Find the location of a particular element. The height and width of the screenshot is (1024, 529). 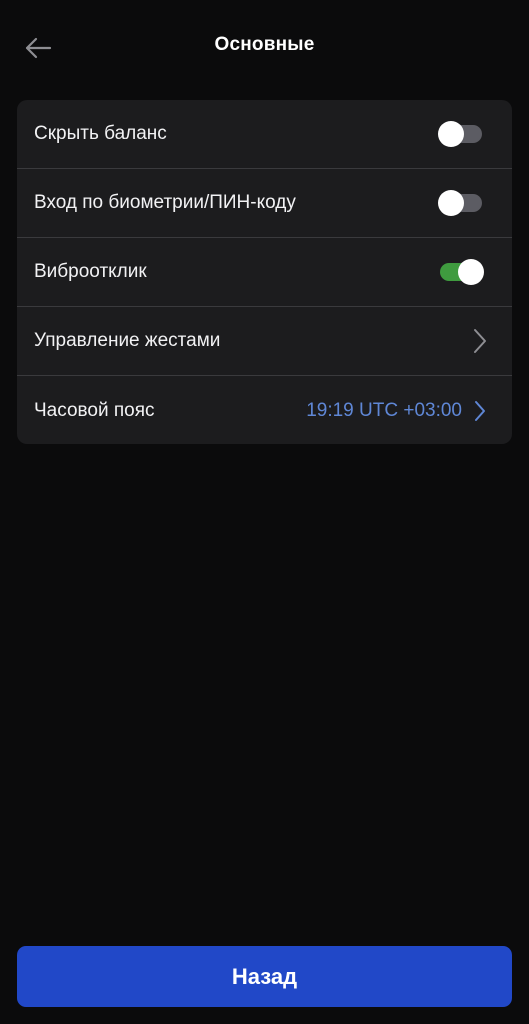

biometric-login-toggle is located at coordinates (460, 203).